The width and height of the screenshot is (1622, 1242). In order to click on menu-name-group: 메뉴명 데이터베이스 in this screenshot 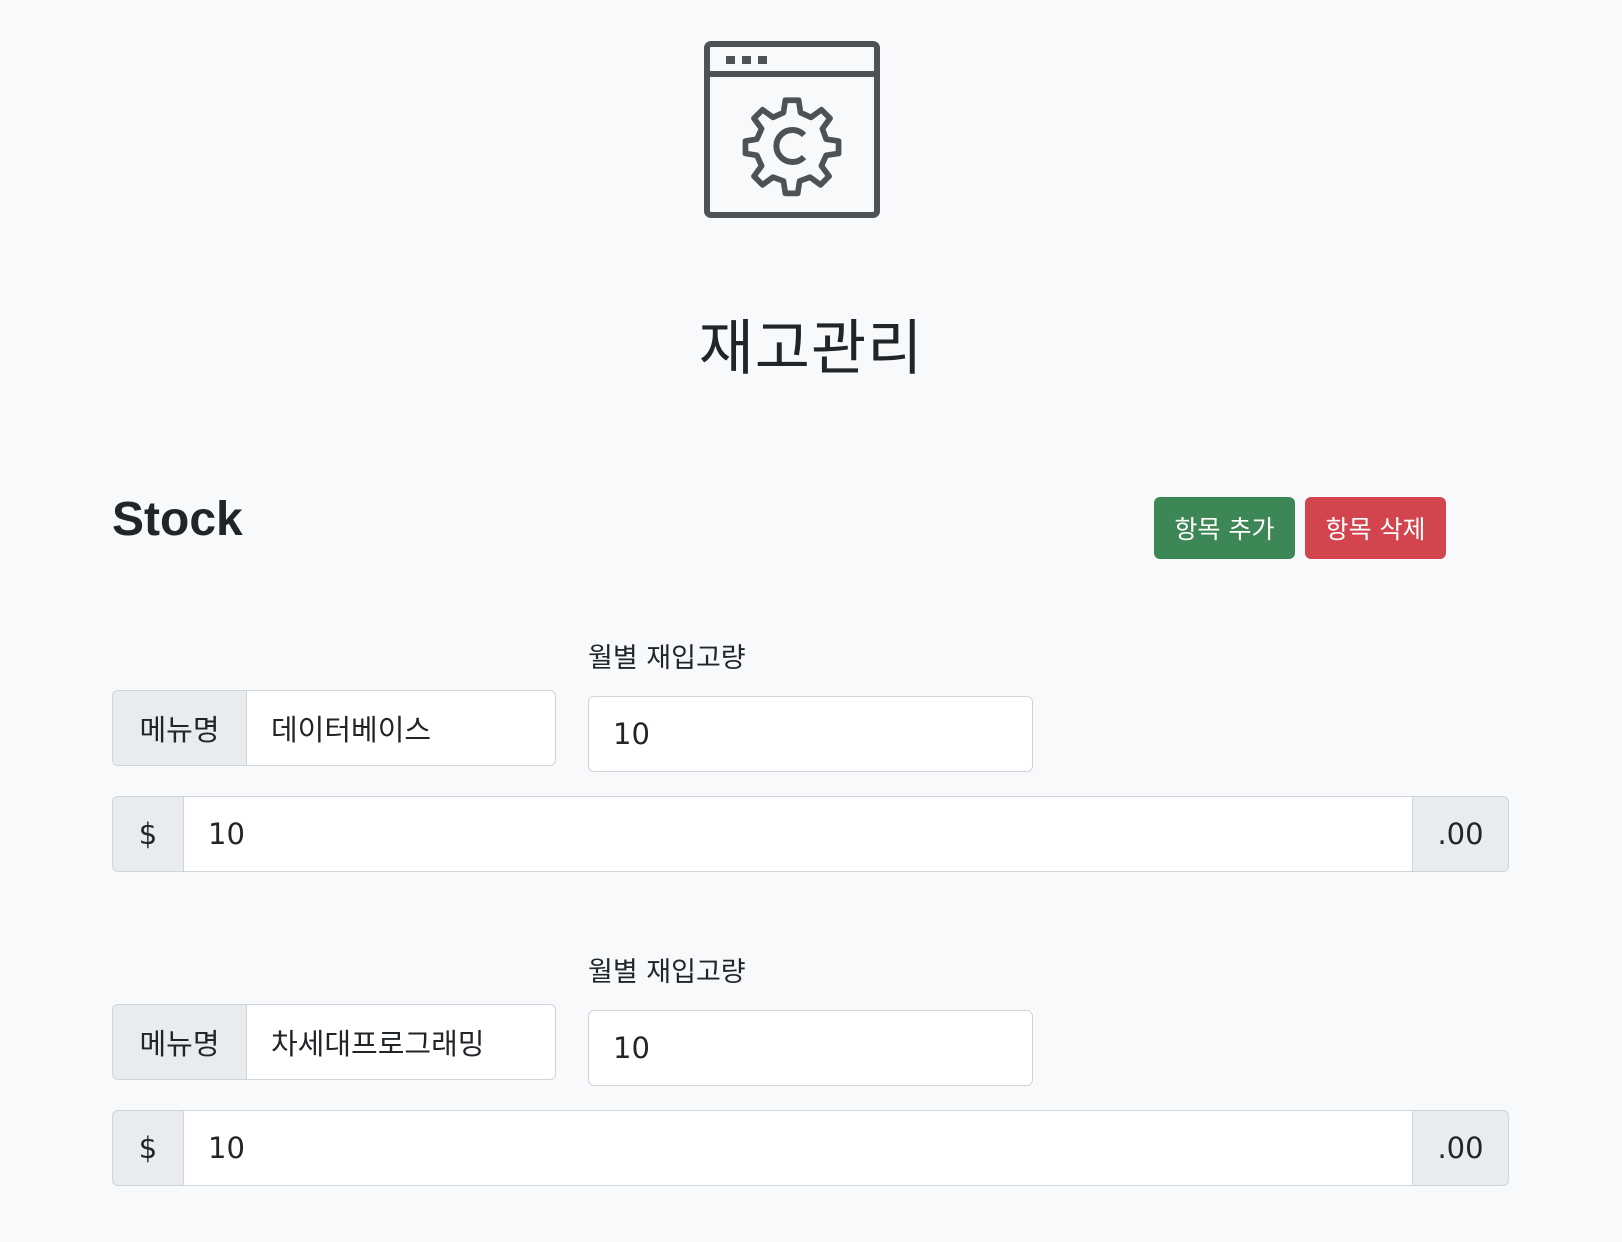, I will do `click(334, 728)`.